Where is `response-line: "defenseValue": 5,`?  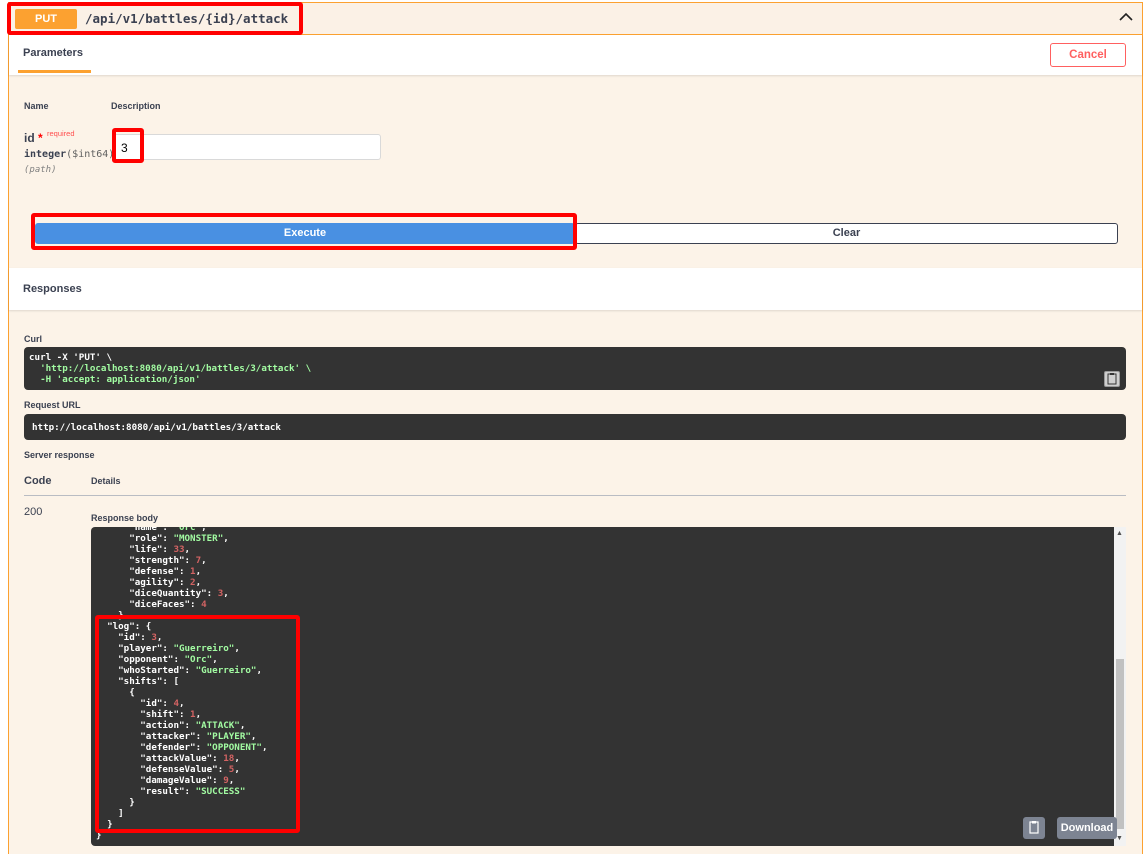
response-line: "defenseValue": 5, is located at coordinates (168, 769).